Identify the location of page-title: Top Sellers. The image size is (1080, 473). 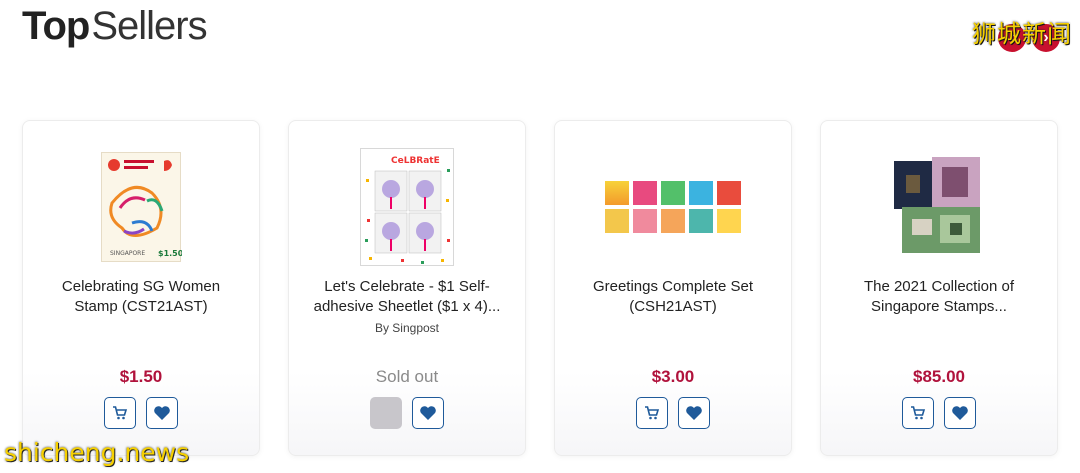
(115, 26).